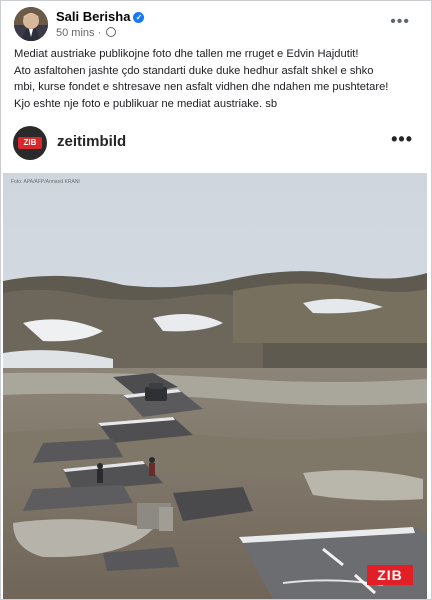 This screenshot has height=600, width=432. I want to click on zib-badge: ZIB, so click(30, 143).